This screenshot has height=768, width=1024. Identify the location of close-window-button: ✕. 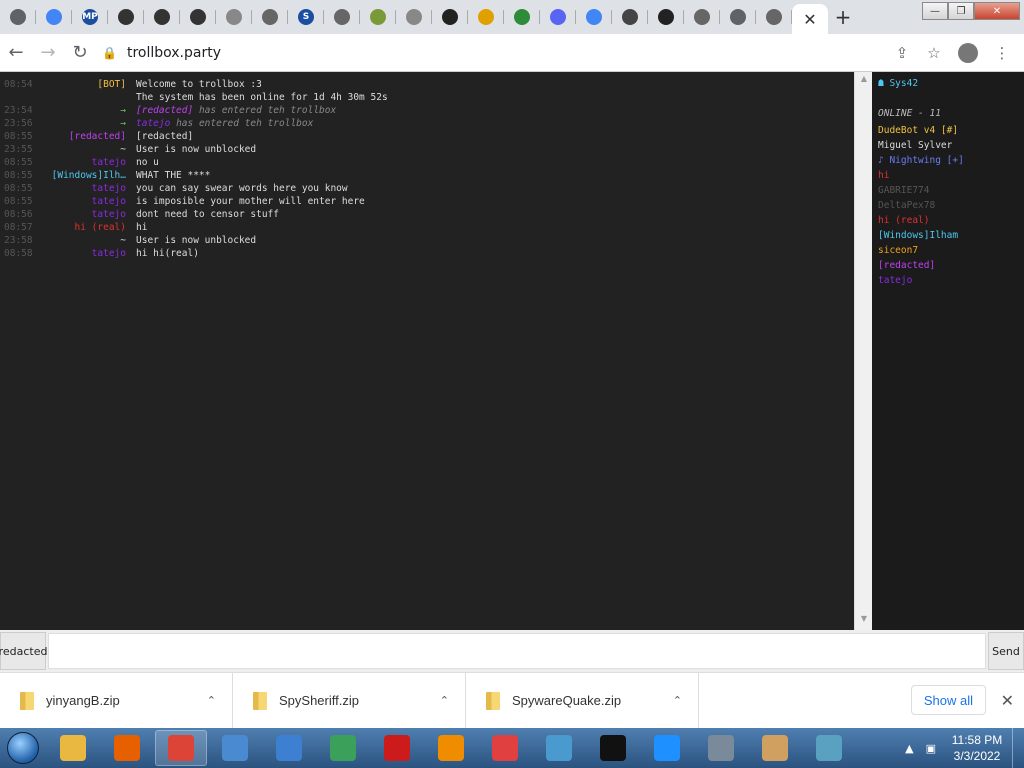
(997, 11).